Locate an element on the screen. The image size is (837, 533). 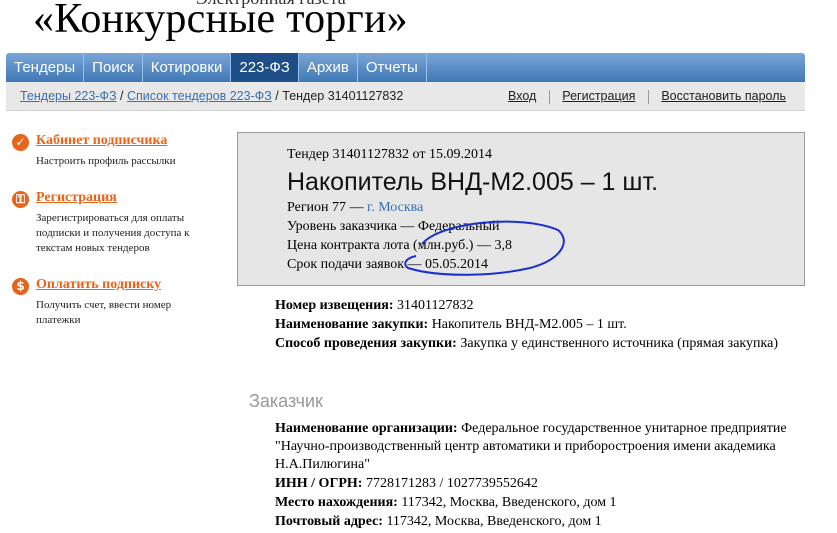
login-link: Вход is located at coordinates (522, 96).